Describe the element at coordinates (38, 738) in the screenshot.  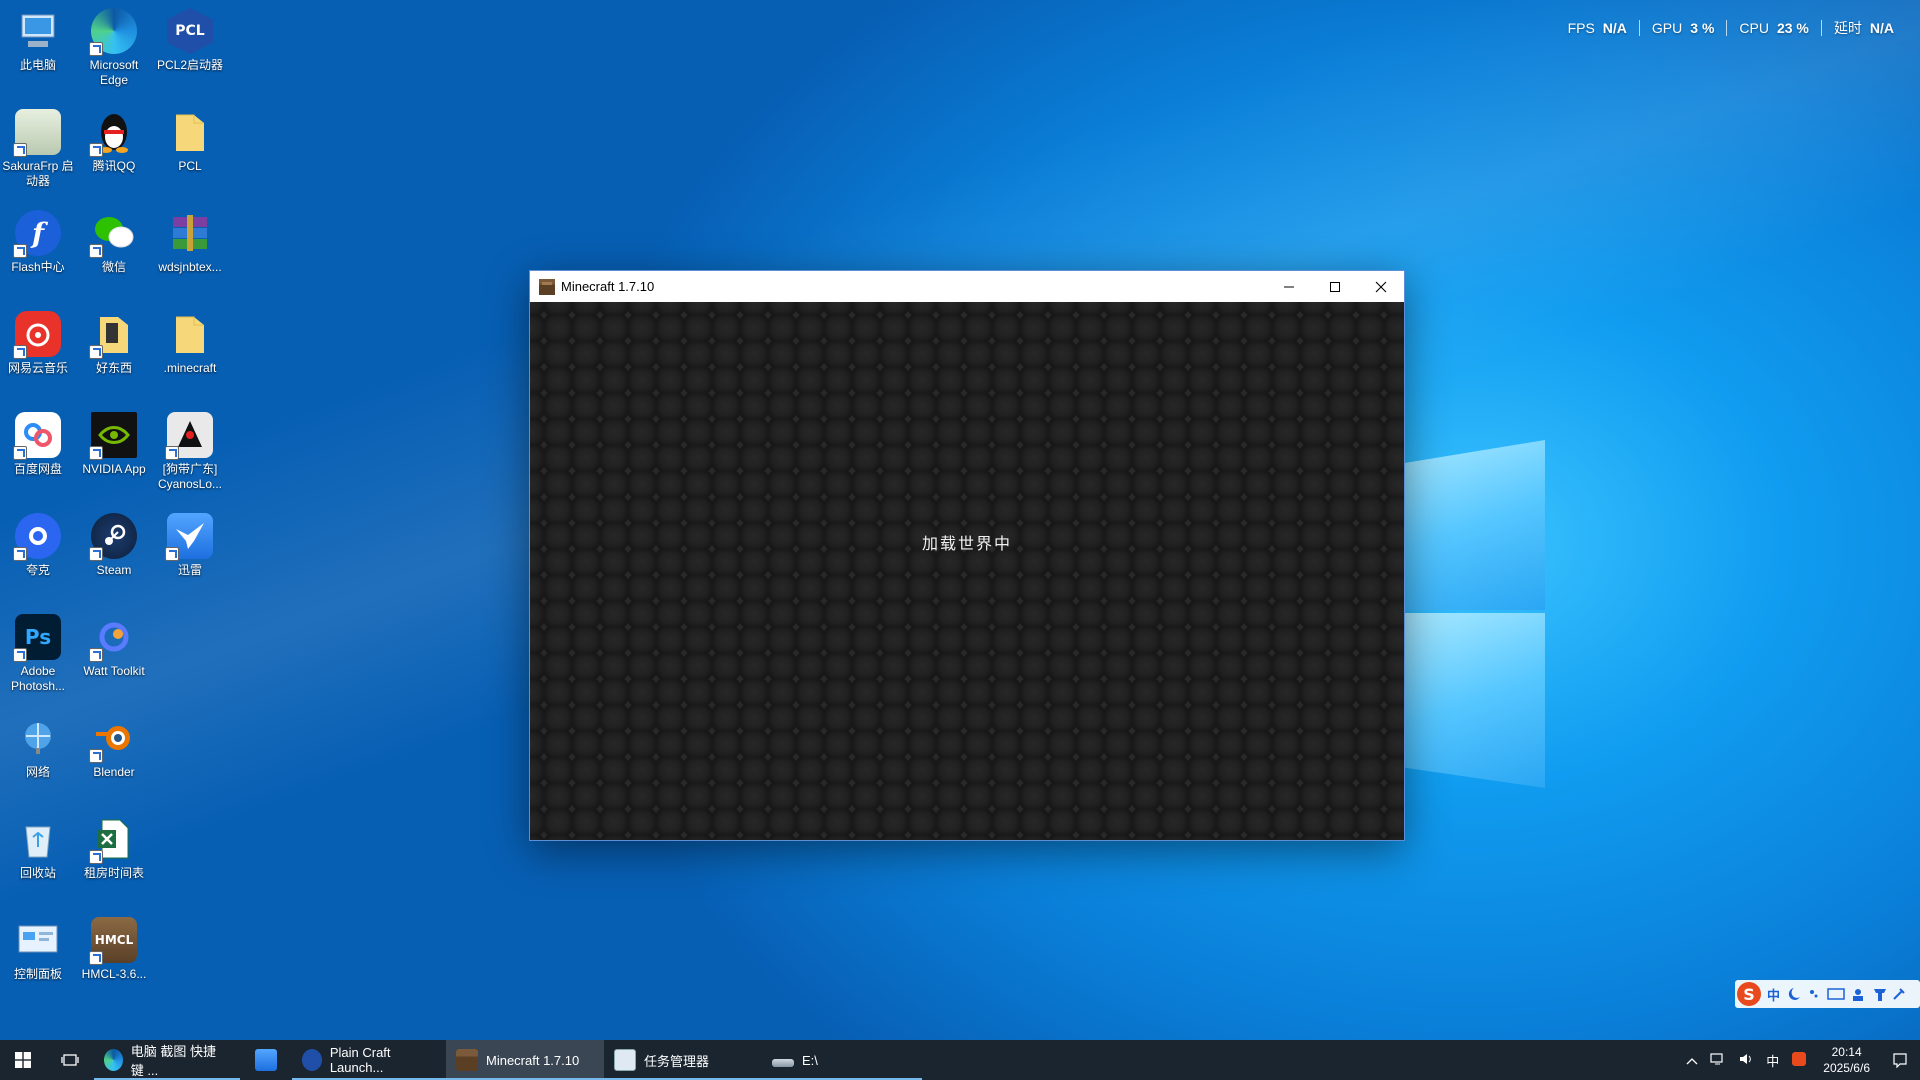
I see `network-globe-icon` at that location.